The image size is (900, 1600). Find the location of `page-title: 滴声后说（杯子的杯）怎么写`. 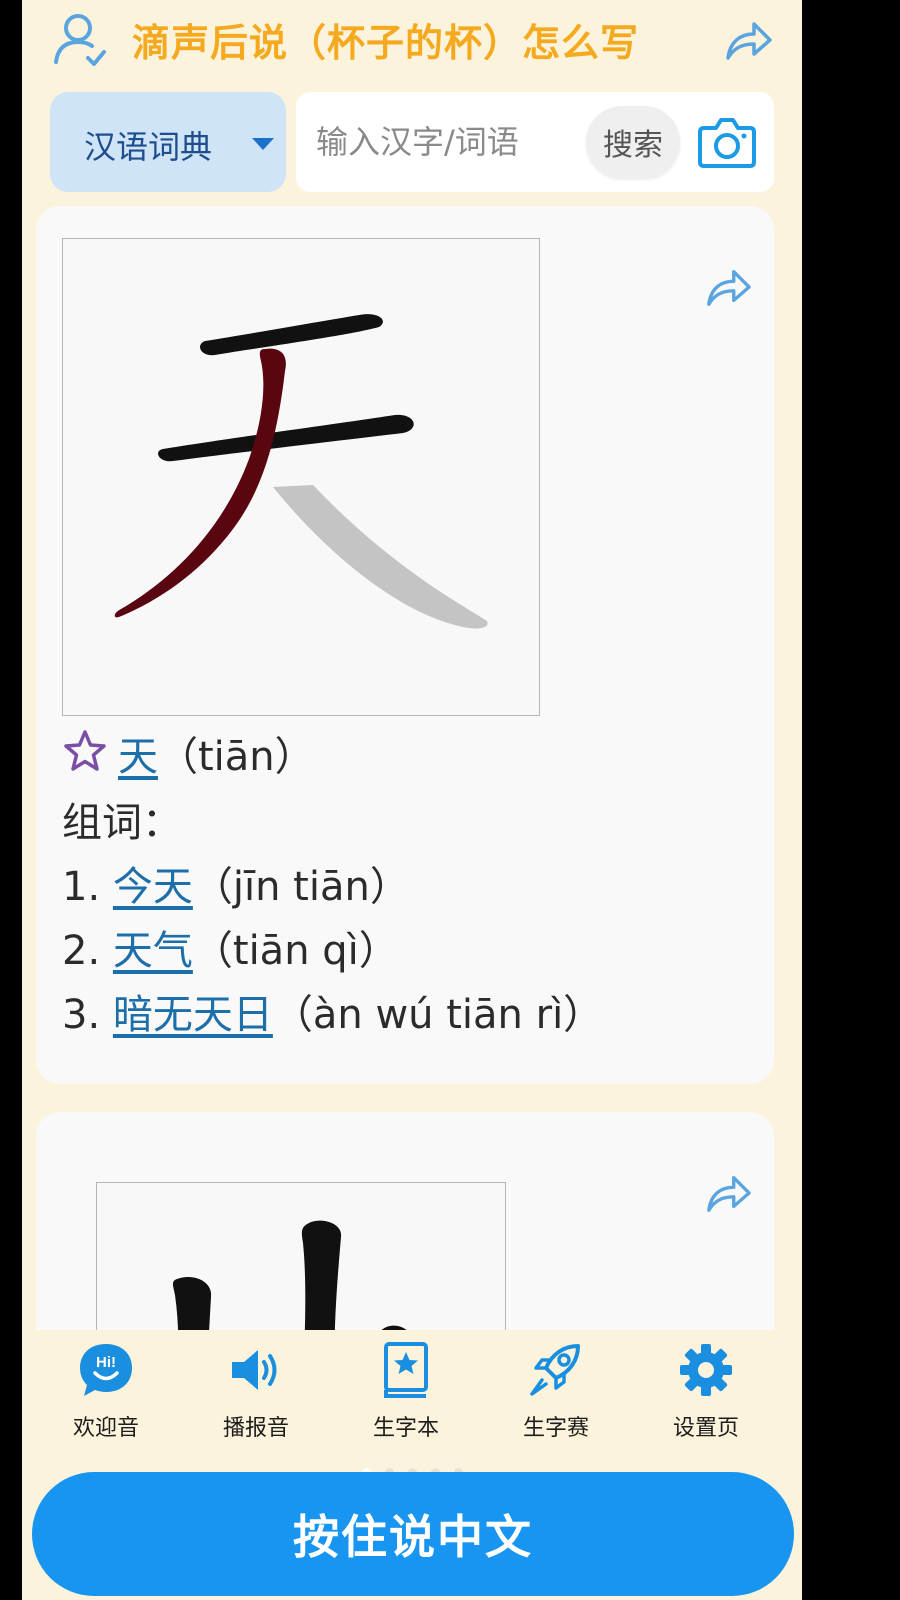

page-title: 滴声后说（杯子的杯）怎么写 is located at coordinates (386, 43).